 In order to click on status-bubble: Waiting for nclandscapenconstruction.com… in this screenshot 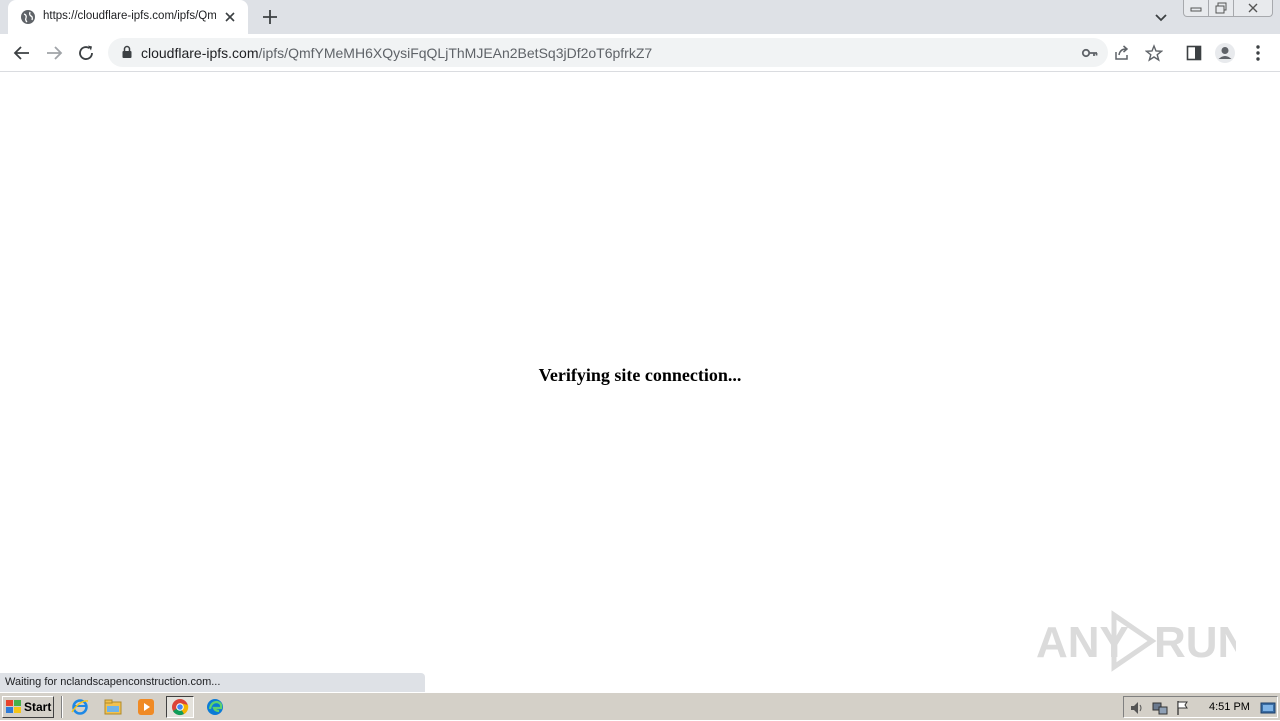, I will do `click(212, 682)`.